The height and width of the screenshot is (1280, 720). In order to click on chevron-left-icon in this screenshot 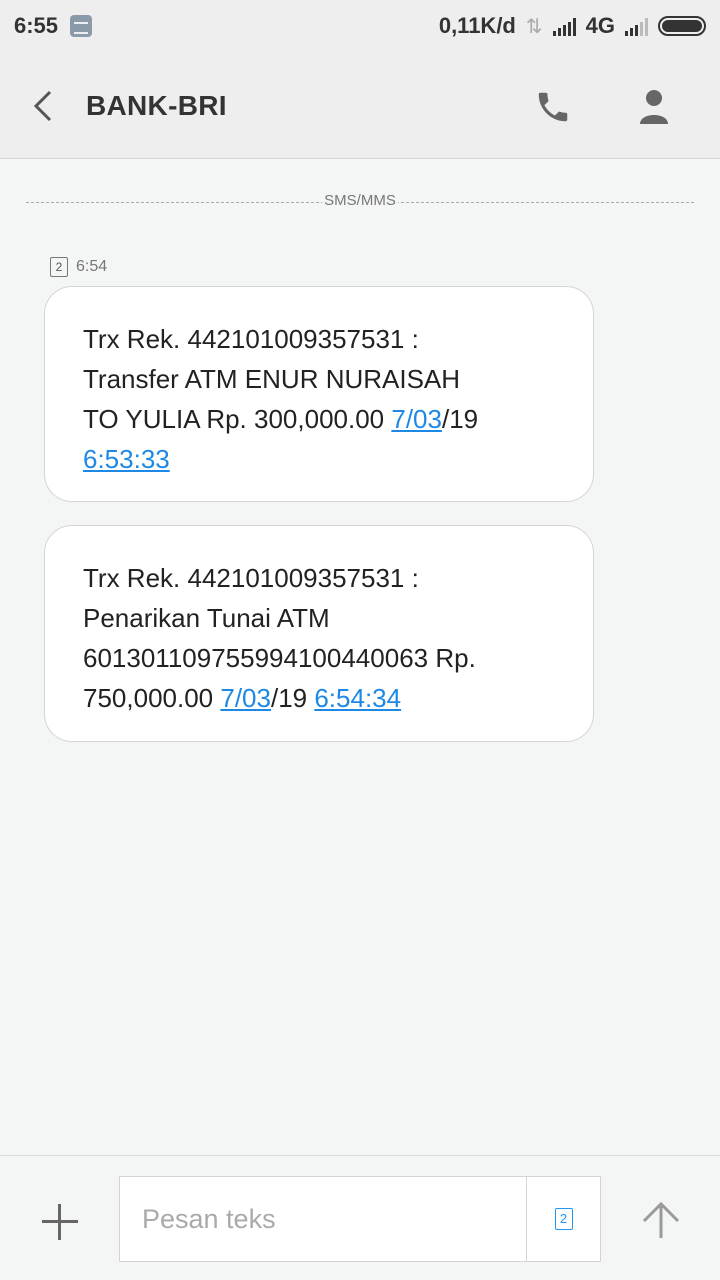, I will do `click(42, 106)`.